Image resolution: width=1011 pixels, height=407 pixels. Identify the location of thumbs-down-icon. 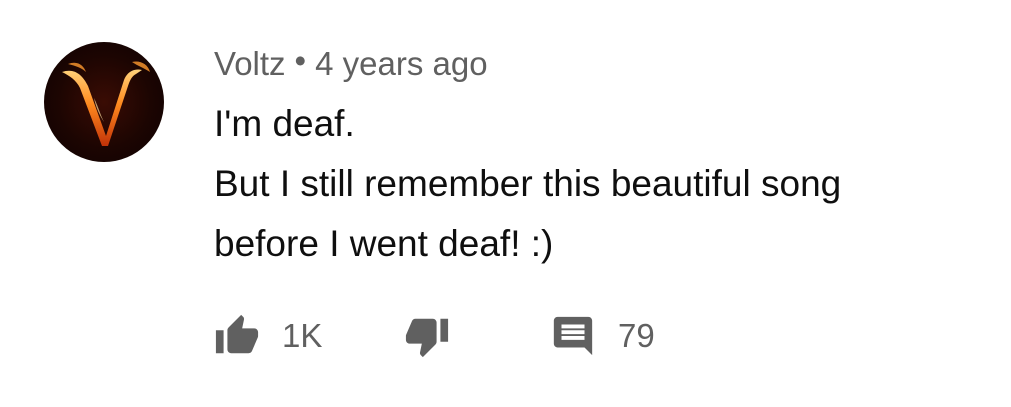
(427, 336).